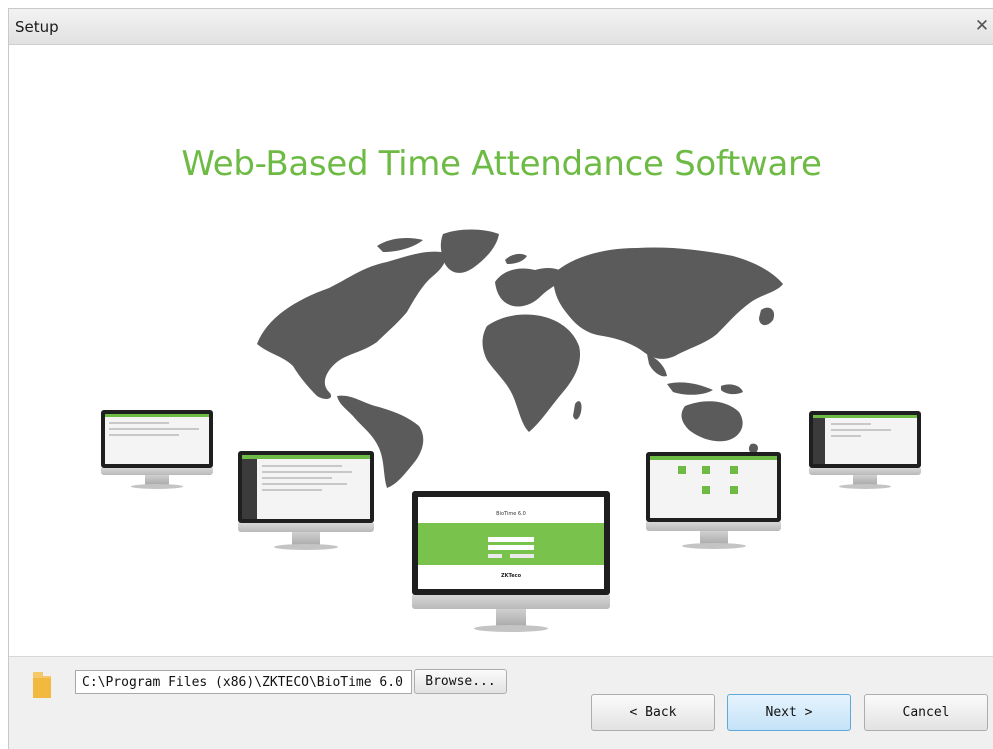 This screenshot has height=749, width=993. What do you see at coordinates (789, 712) in the screenshot?
I see `next-button: Next >` at bounding box center [789, 712].